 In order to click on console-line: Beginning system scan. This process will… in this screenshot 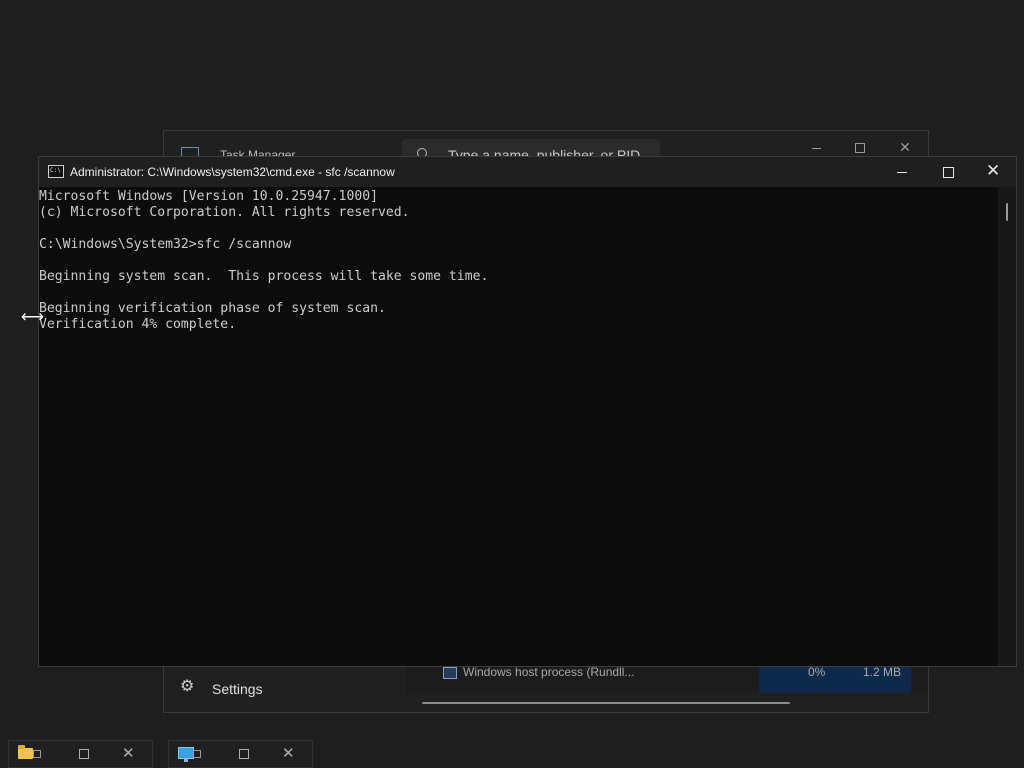, I will do `click(264, 276)`.